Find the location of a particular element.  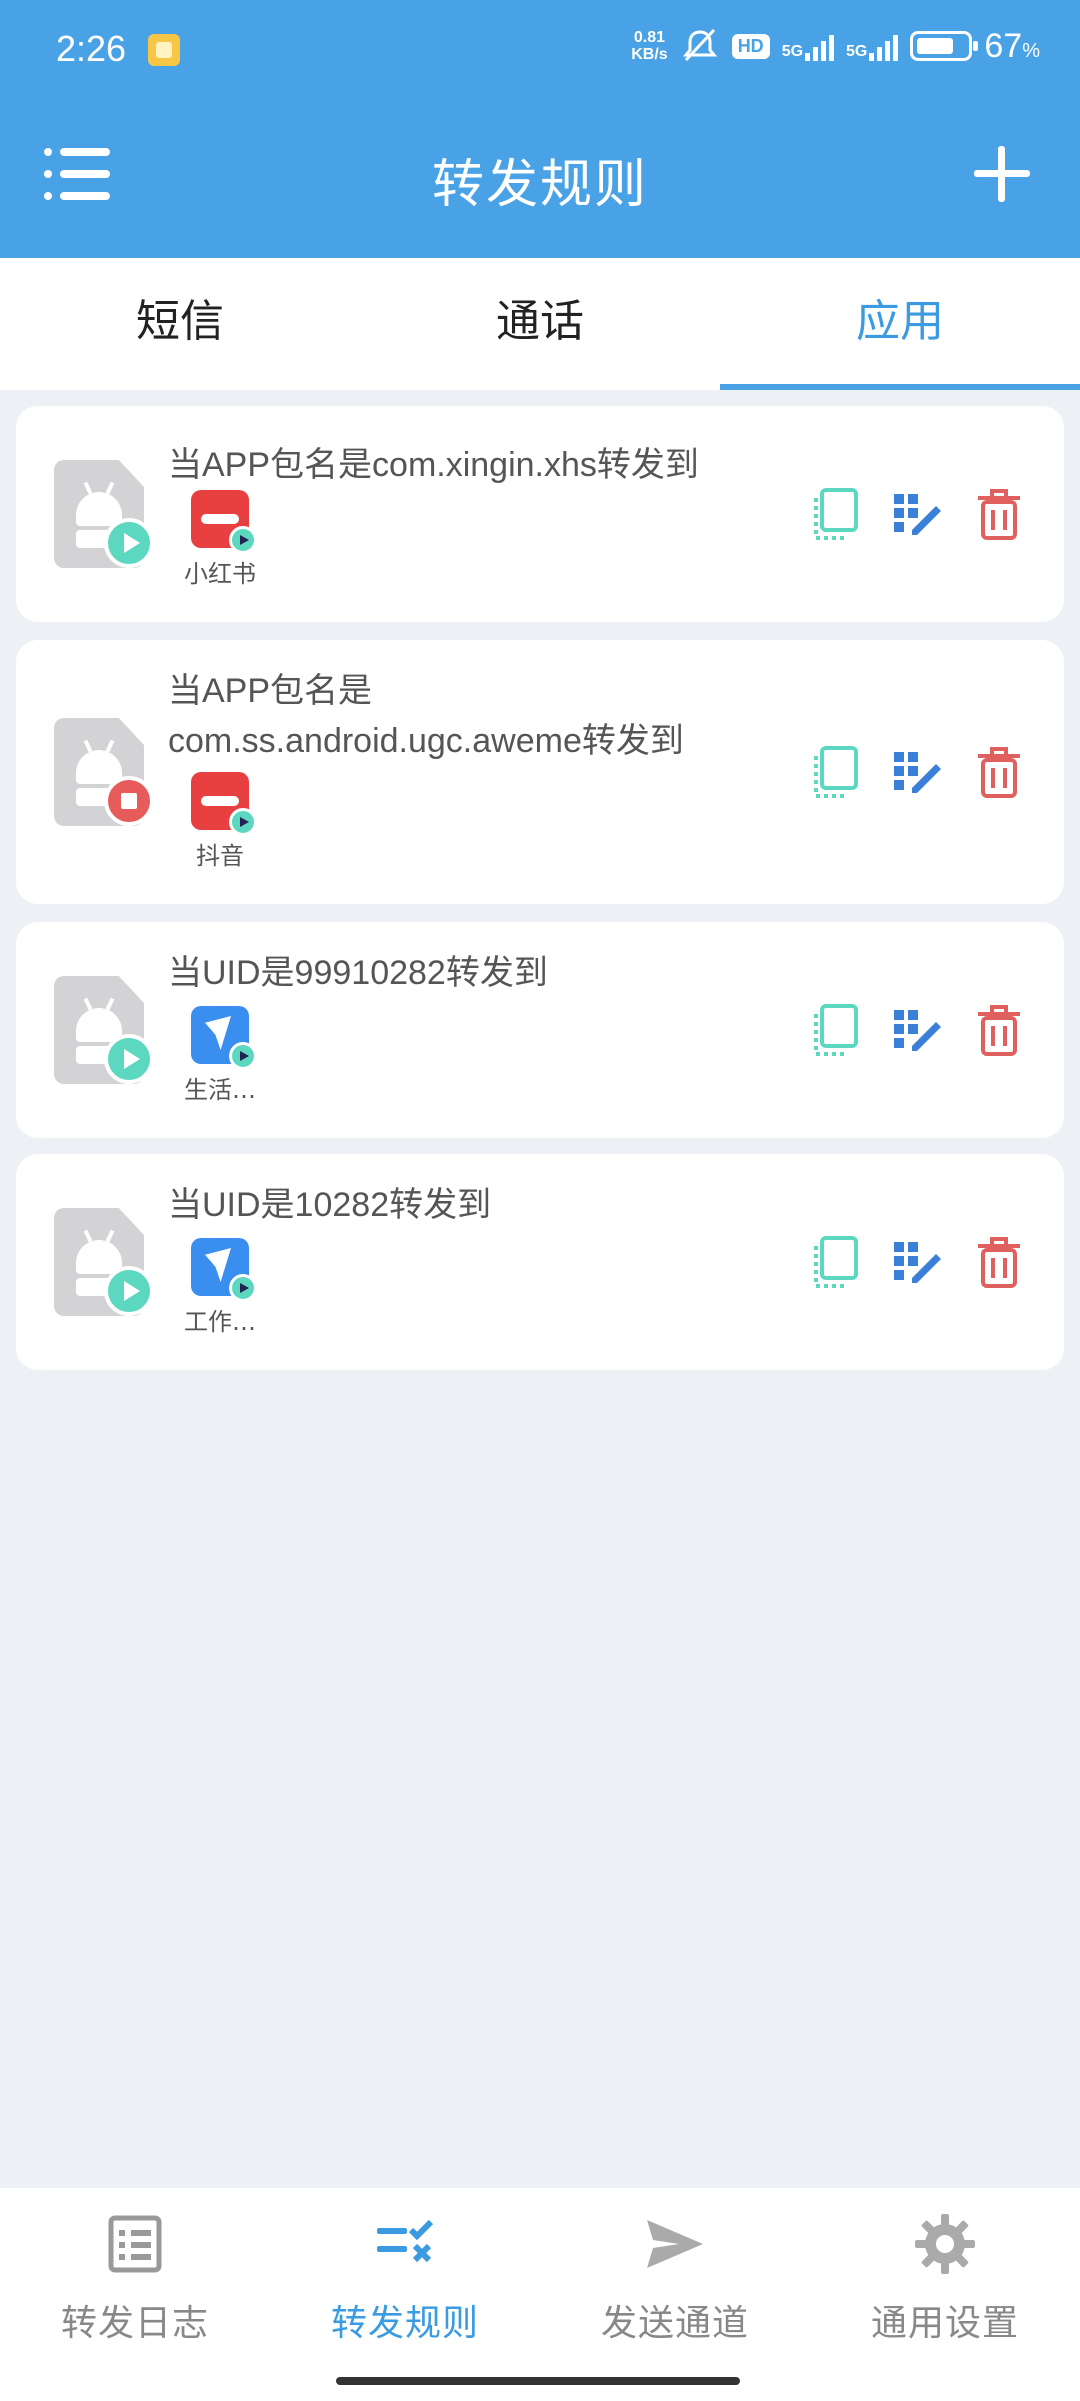

home-indicator is located at coordinates (538, 2381).